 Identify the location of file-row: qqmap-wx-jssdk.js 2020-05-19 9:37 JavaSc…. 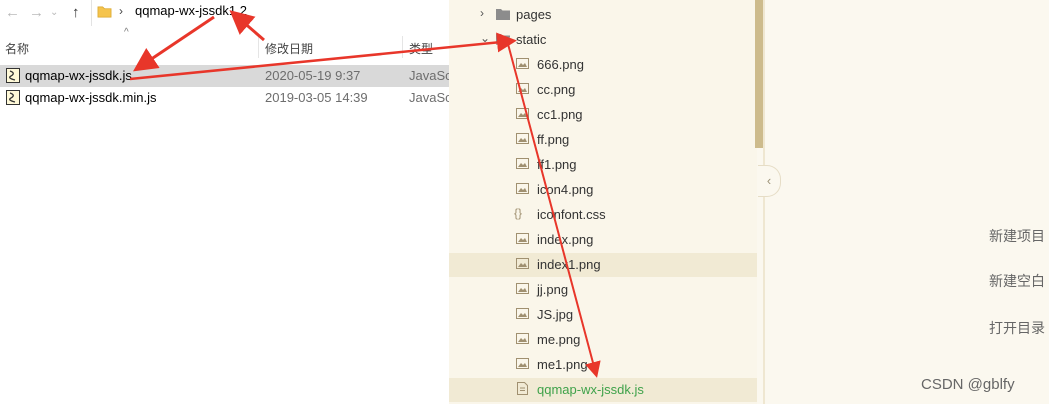
(224, 76).